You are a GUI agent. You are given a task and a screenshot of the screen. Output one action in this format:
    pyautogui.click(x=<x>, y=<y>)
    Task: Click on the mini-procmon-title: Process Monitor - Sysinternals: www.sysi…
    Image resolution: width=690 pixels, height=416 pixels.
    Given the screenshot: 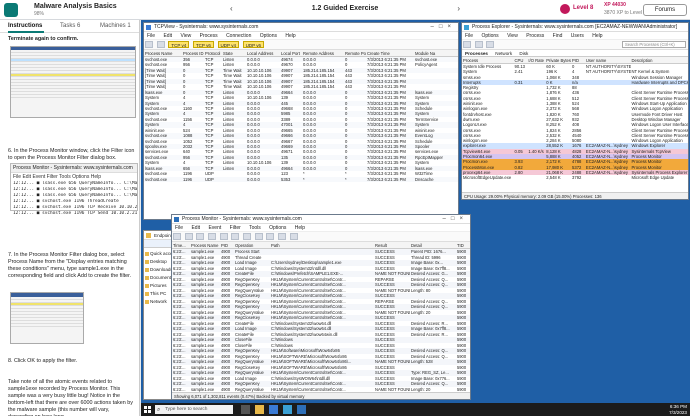 What is the action you would take?
    pyautogui.click(x=74, y=168)
    